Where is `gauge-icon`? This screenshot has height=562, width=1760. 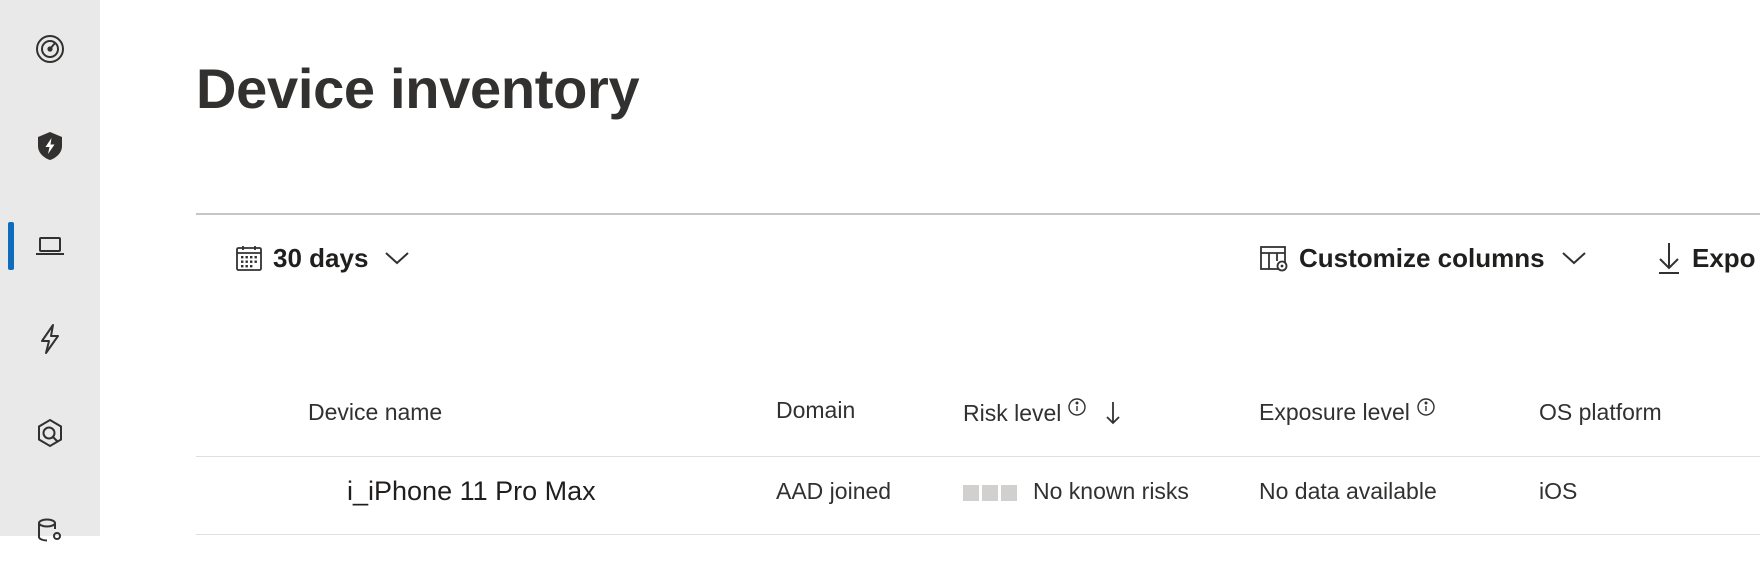 gauge-icon is located at coordinates (50, 49).